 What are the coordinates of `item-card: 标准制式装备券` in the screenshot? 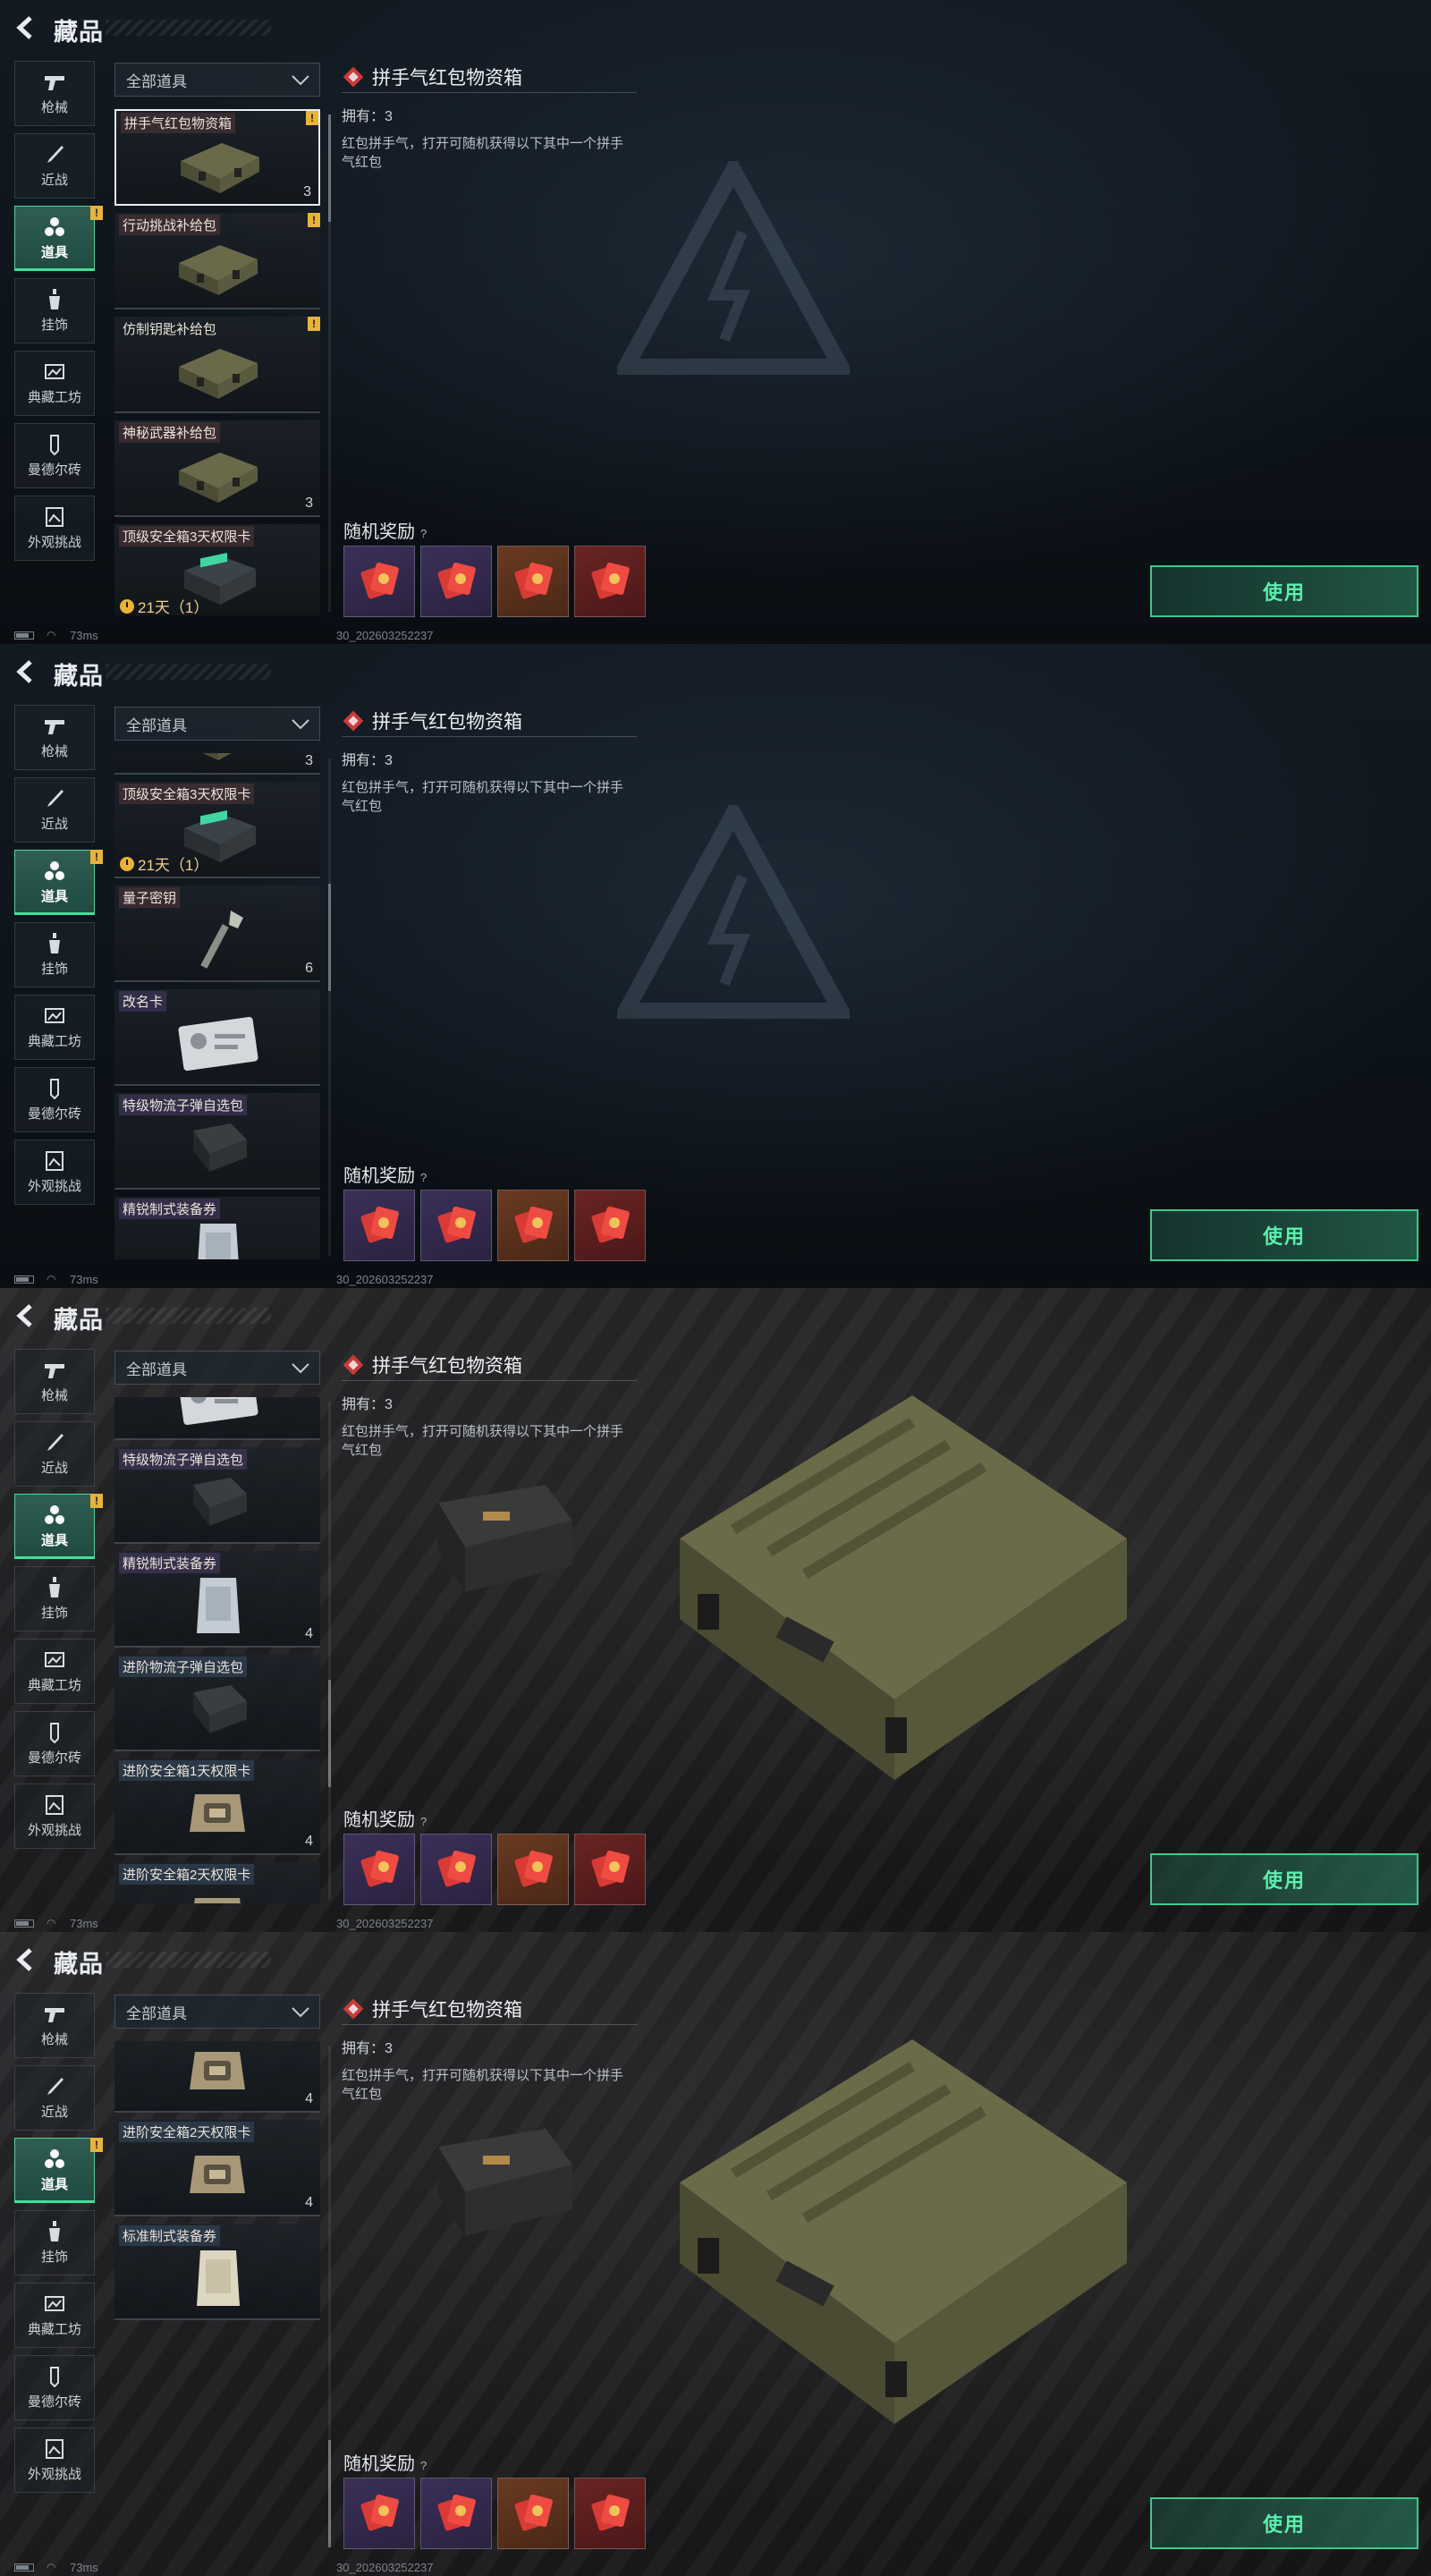 It's located at (217, 2272).